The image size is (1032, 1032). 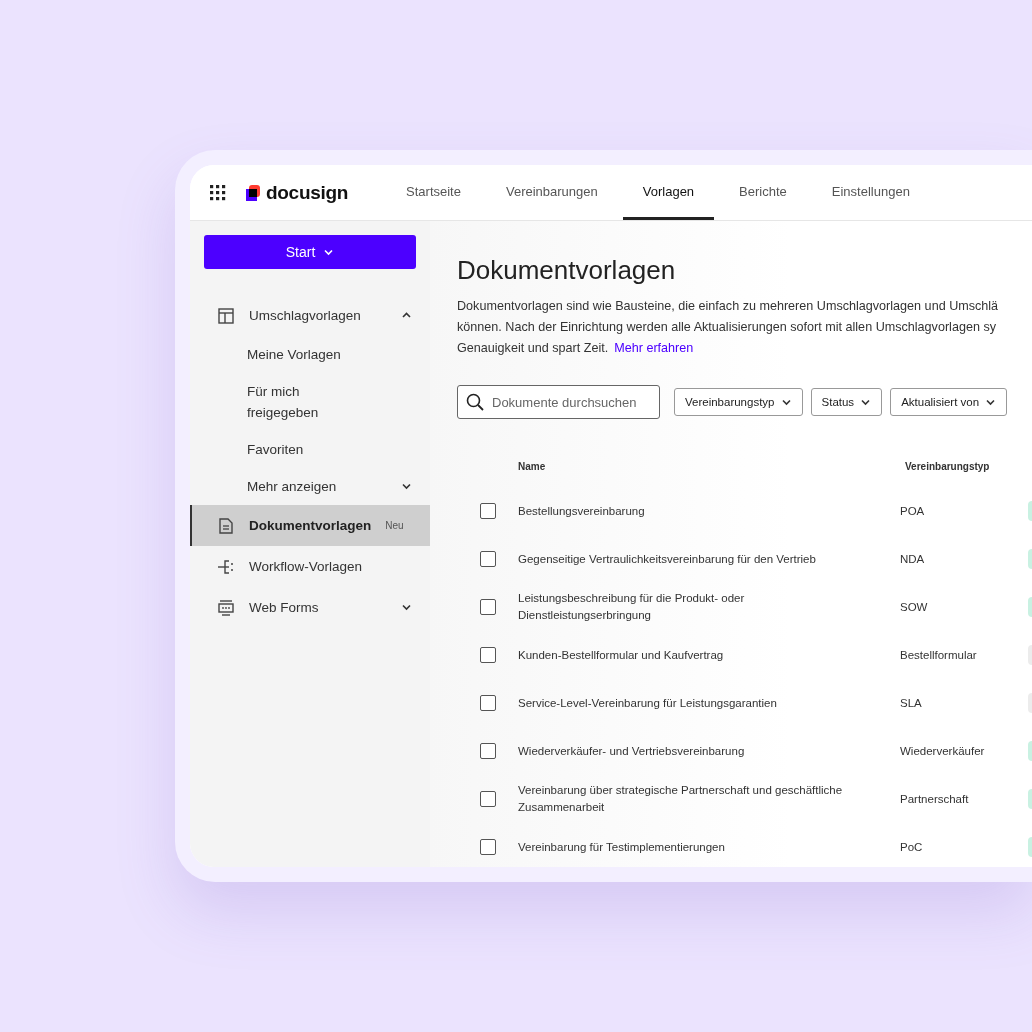 I want to click on description-text: Dokumentvorlagen sind wie Bausteine, die einfach zu mehreren Umschlagvorlagen und Umschlä, so click(x=728, y=306).